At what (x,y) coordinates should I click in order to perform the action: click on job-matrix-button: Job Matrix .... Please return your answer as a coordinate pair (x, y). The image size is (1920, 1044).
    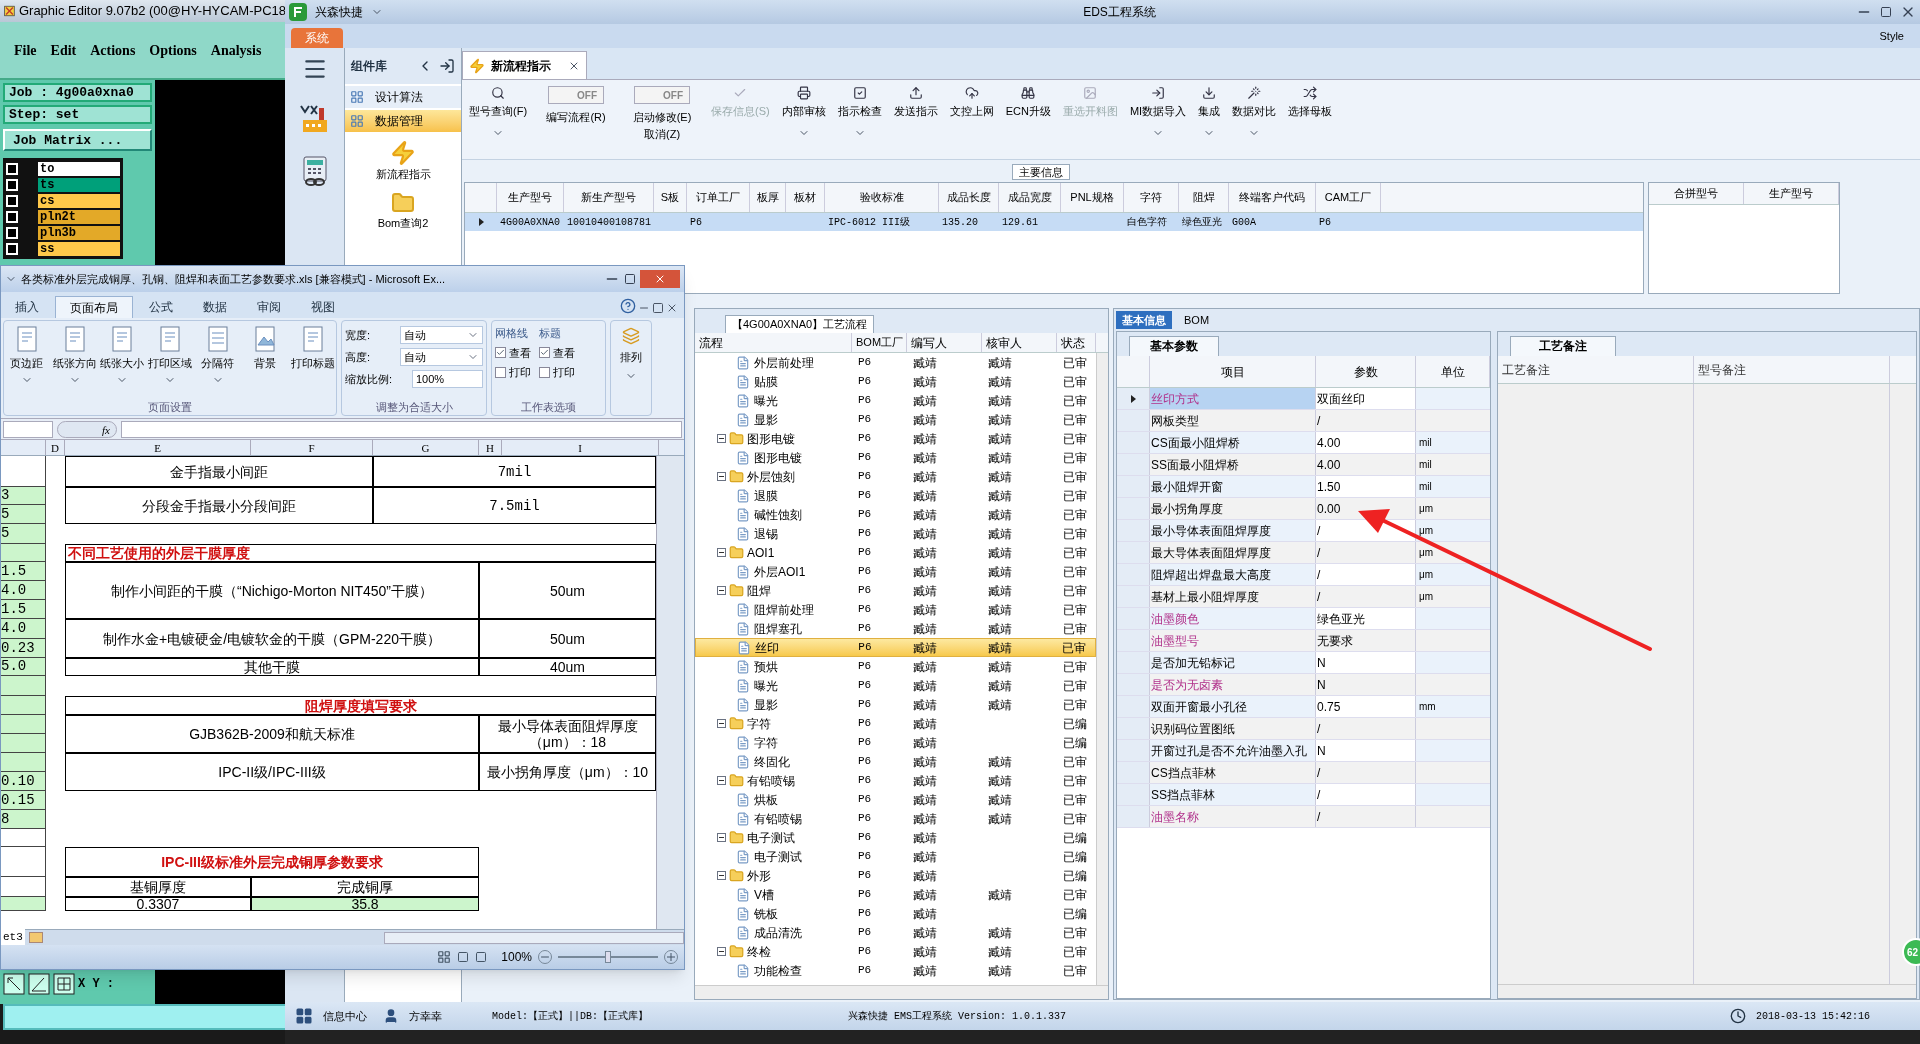
    Looking at the image, I should click on (77, 140).